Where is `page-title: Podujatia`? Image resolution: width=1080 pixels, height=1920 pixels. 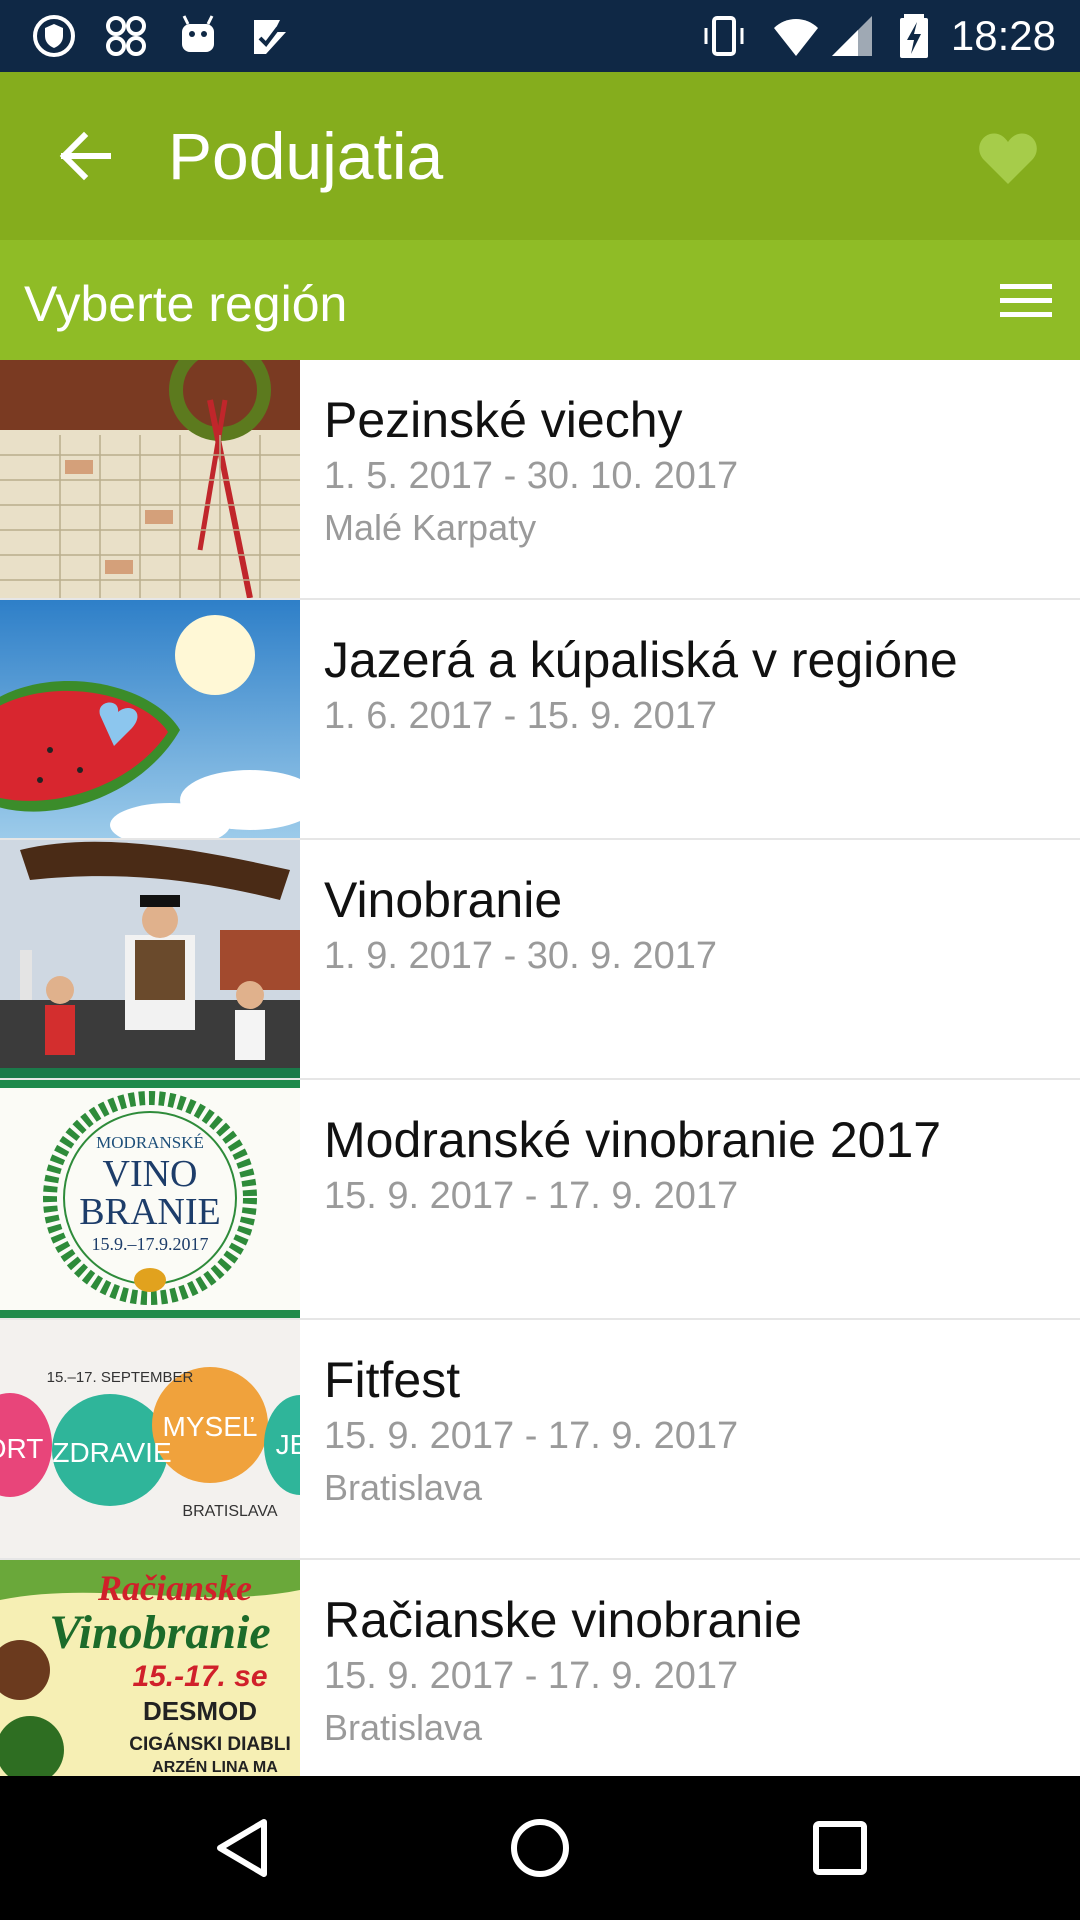
page-title: Podujatia is located at coordinates (306, 156).